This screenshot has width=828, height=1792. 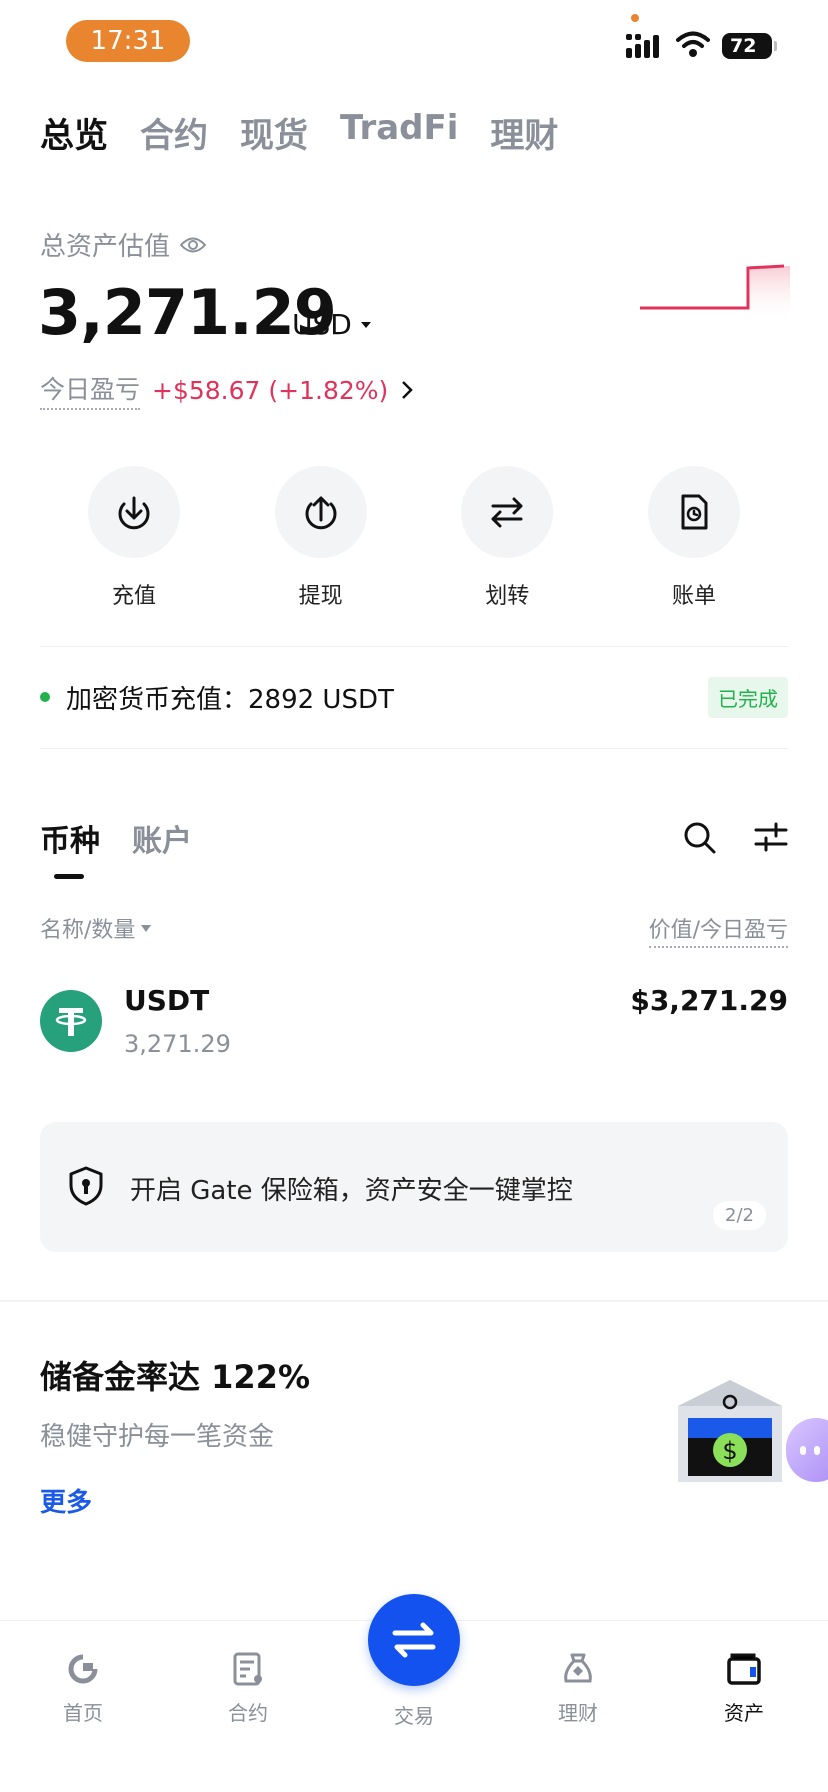 I want to click on chevron-right-icon, so click(x=408, y=390).